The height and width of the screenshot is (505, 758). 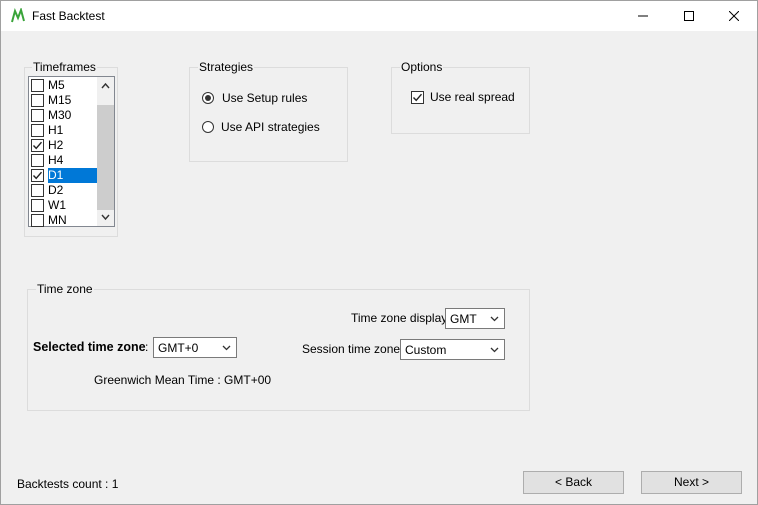 I want to click on timeframe-label: H2, so click(x=56, y=145).